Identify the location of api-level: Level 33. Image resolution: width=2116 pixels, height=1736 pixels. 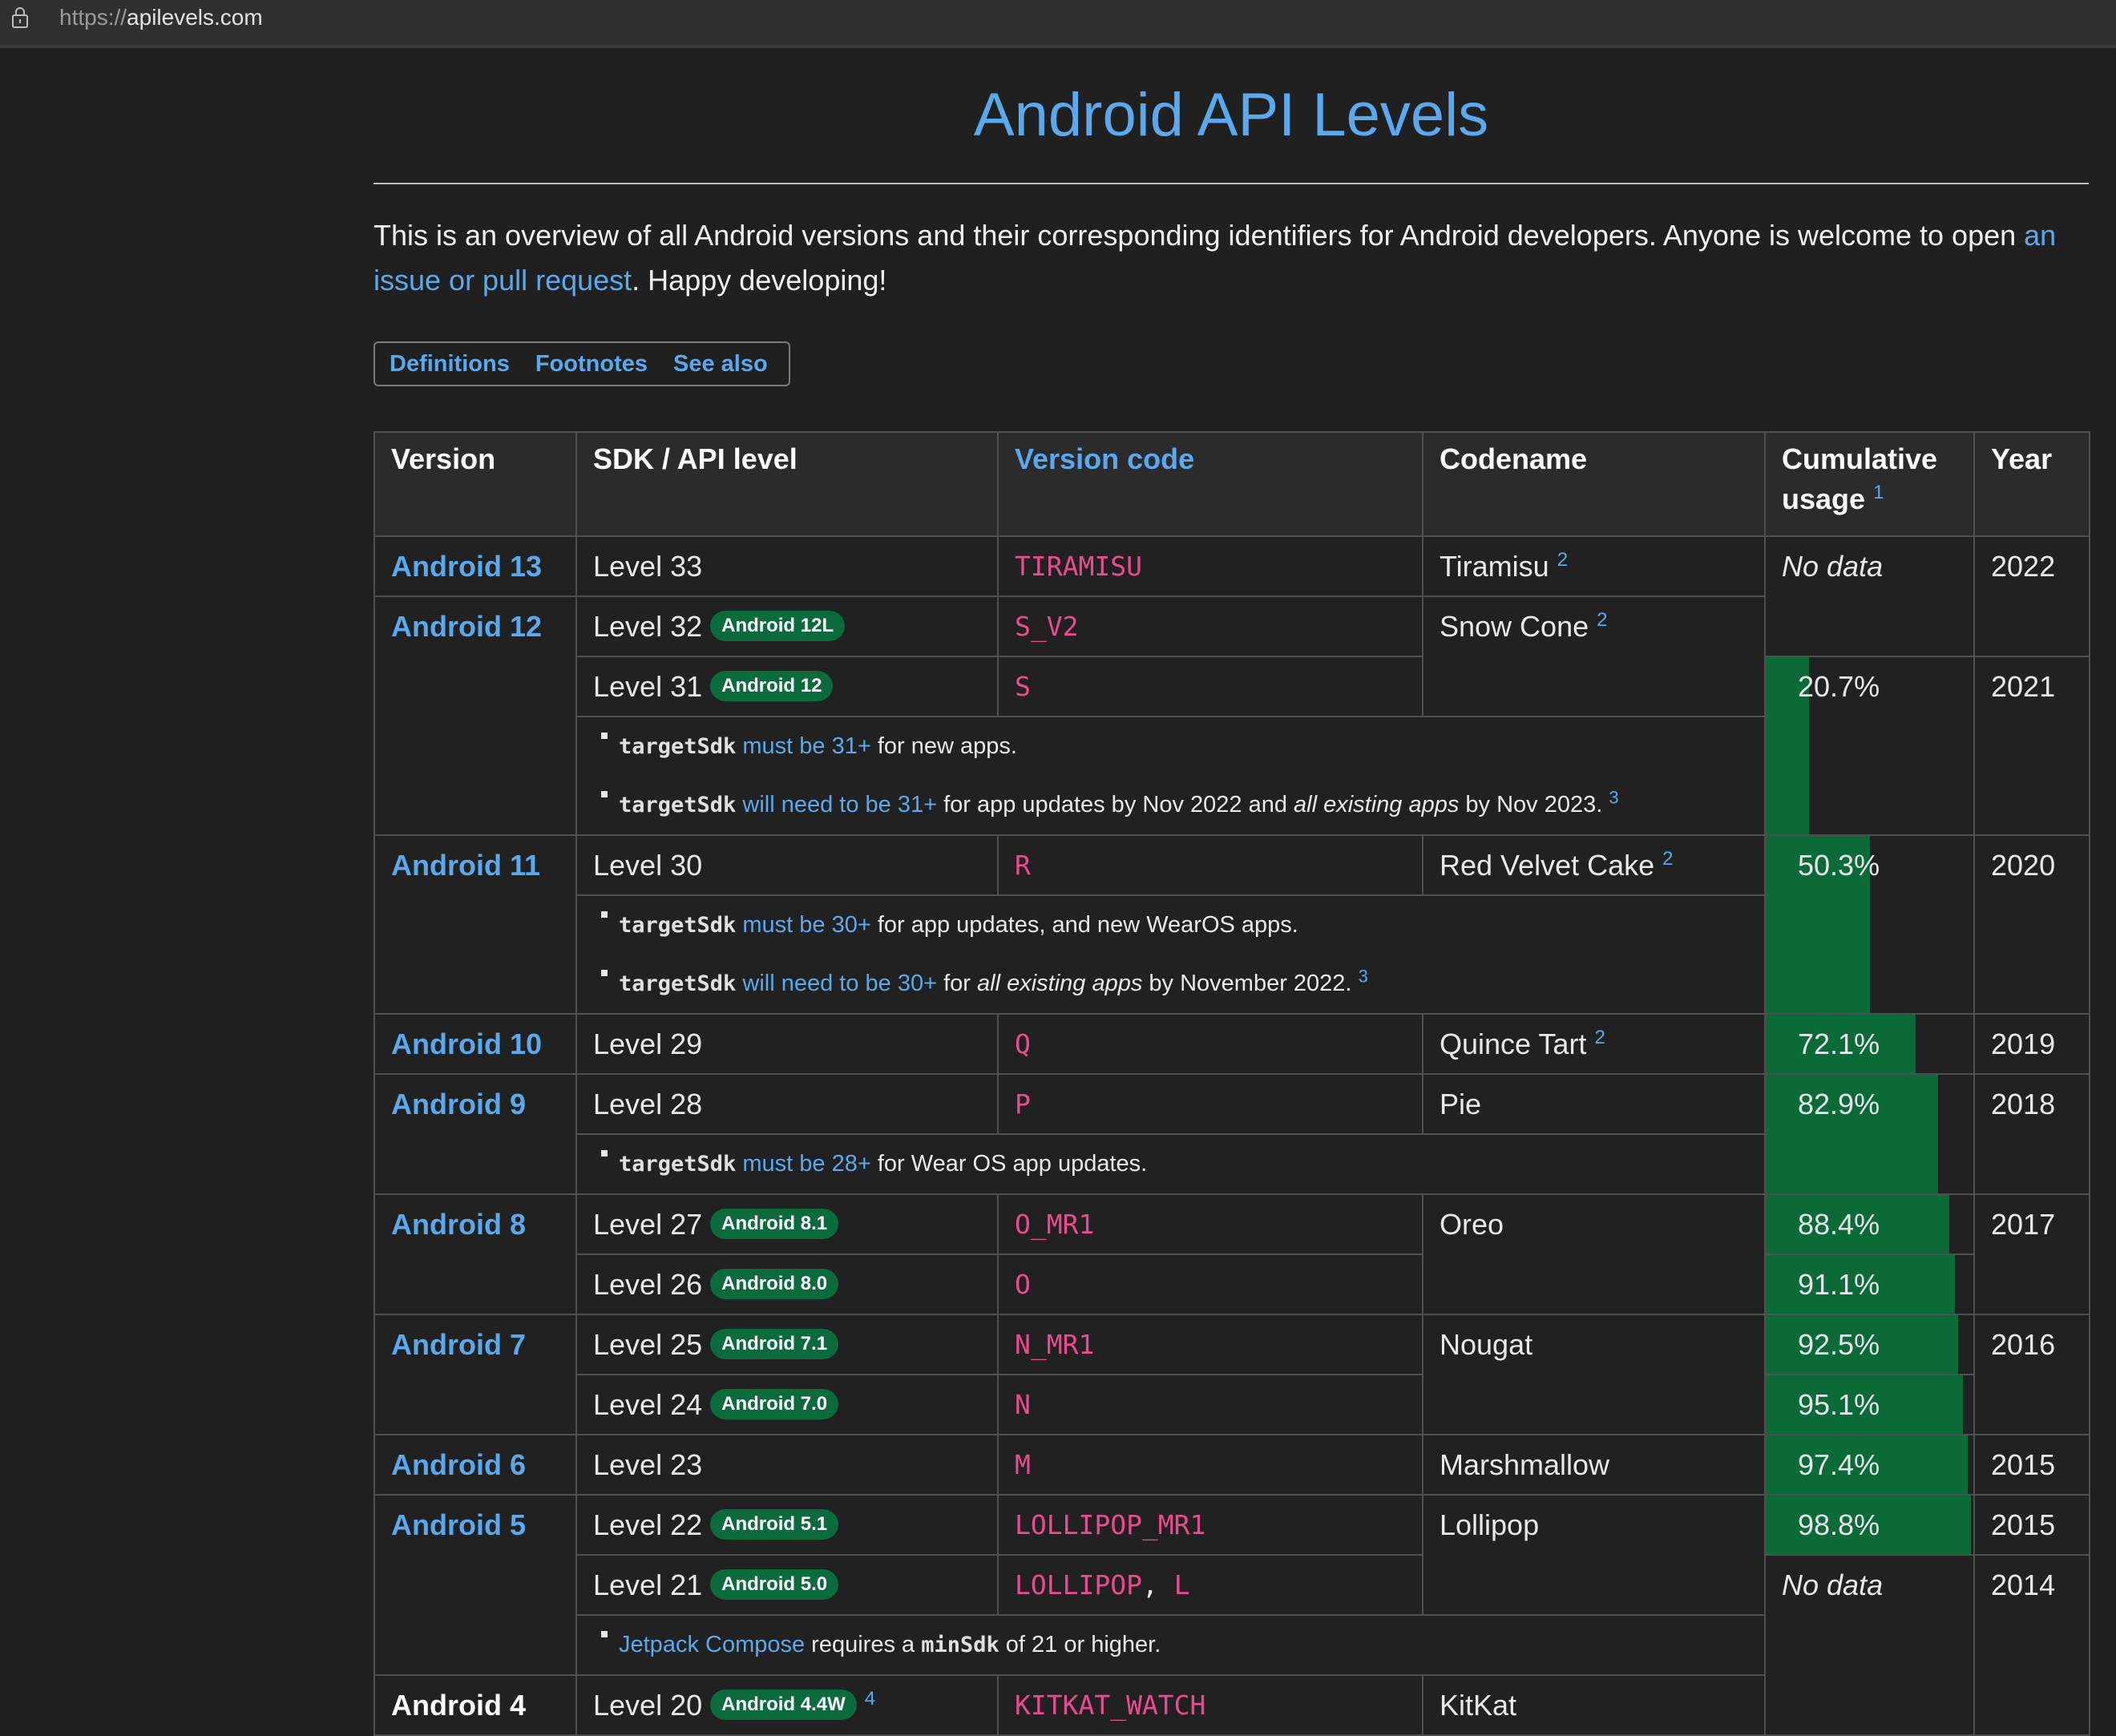
(787, 566).